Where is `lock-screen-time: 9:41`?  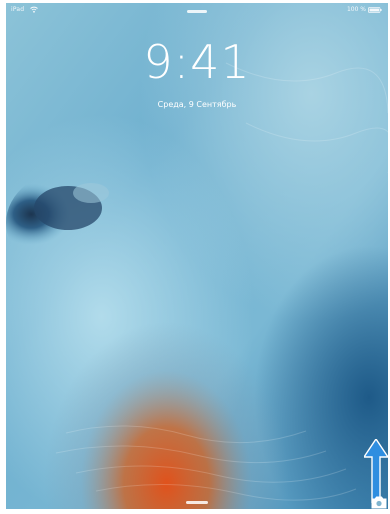 lock-screen-time: 9:41 is located at coordinates (197, 62).